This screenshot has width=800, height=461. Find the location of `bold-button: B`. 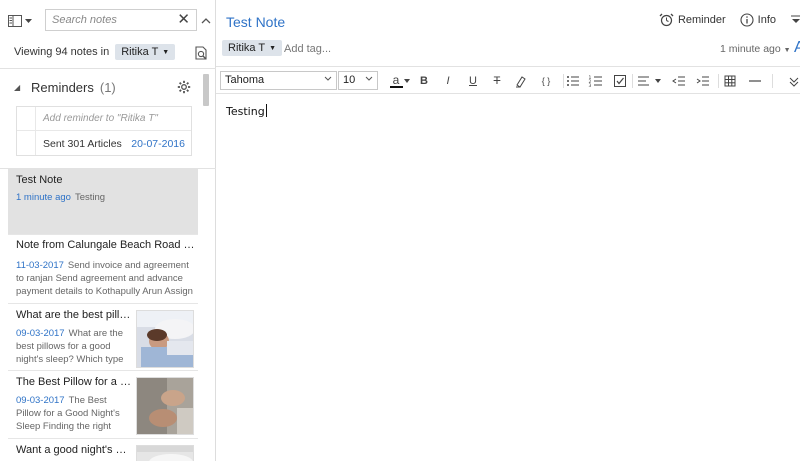

bold-button: B is located at coordinates (424, 81).